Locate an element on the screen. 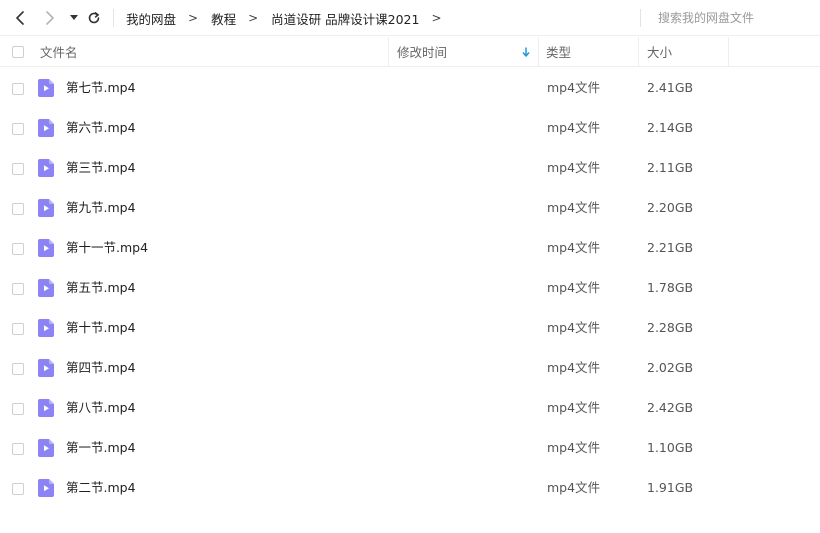 The height and width of the screenshot is (533, 820). file-row: 第三节.mp4 mp4文件 2.11GB is located at coordinates (410, 168).